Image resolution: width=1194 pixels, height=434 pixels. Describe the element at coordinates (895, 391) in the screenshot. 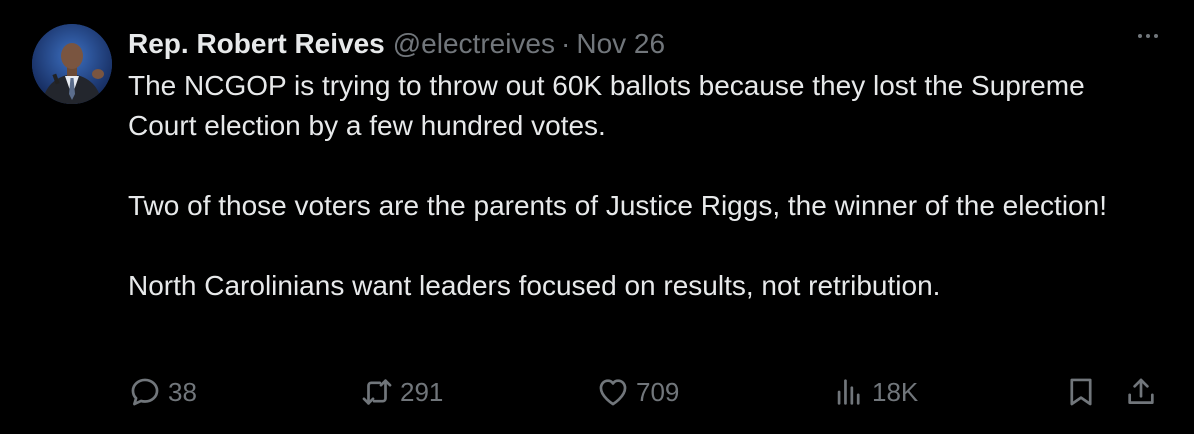

I see `views-count: 18K` at that location.